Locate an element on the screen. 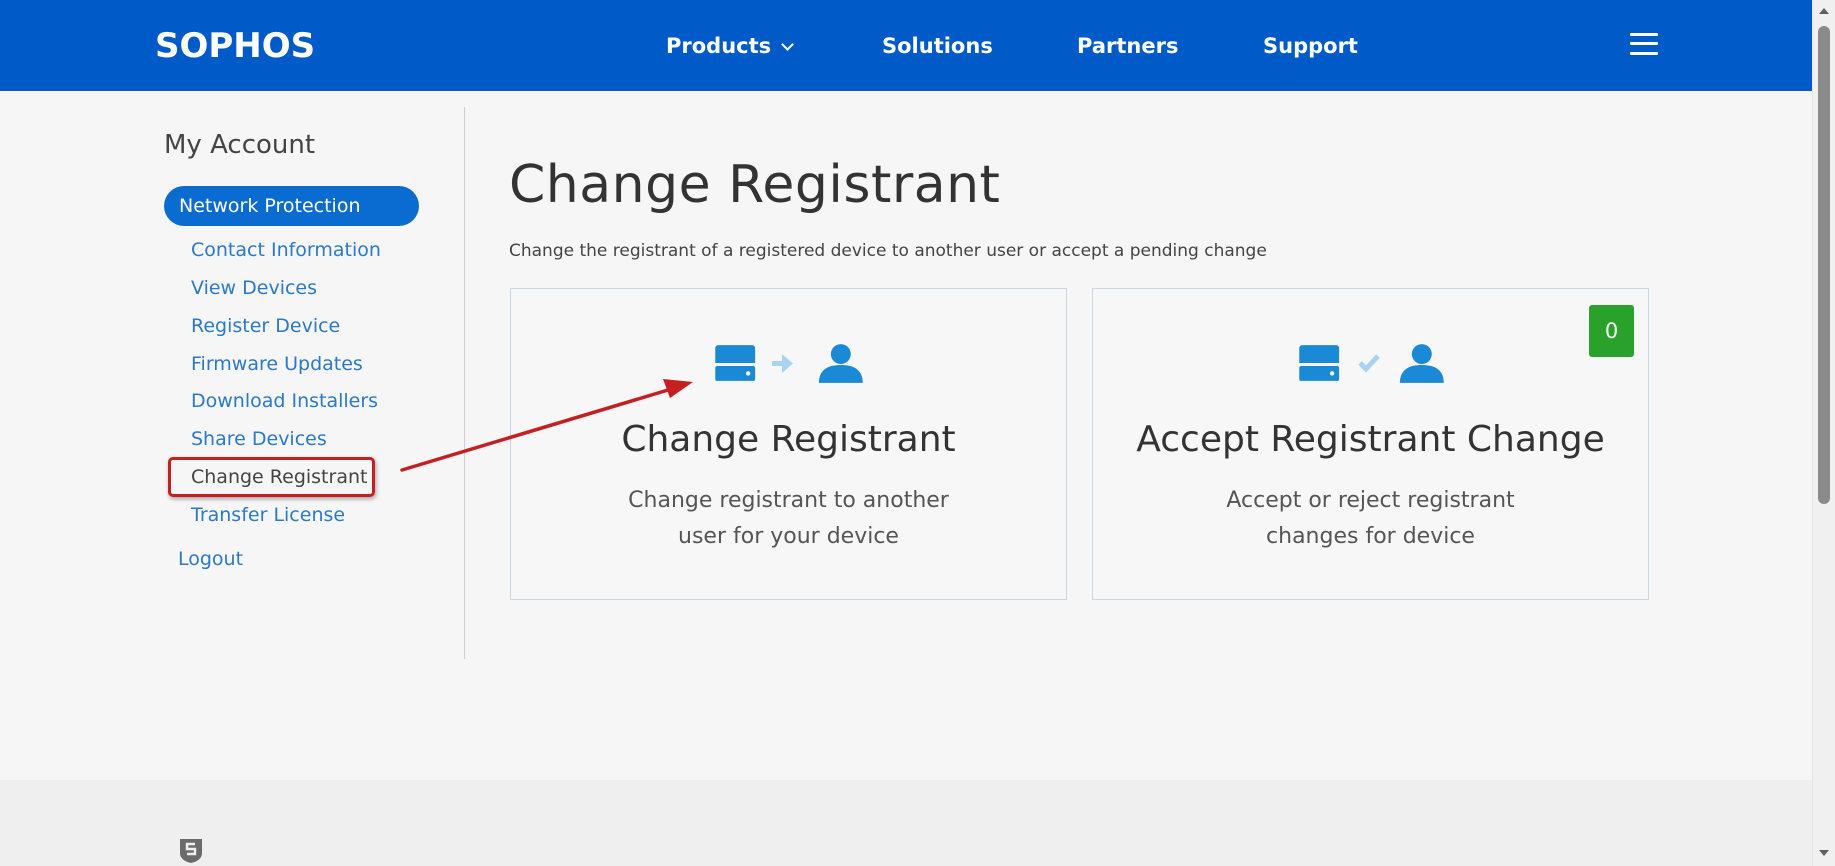 The width and height of the screenshot is (1835, 866). sidebar-item-download-installers: Download Installers is located at coordinates (284, 401).